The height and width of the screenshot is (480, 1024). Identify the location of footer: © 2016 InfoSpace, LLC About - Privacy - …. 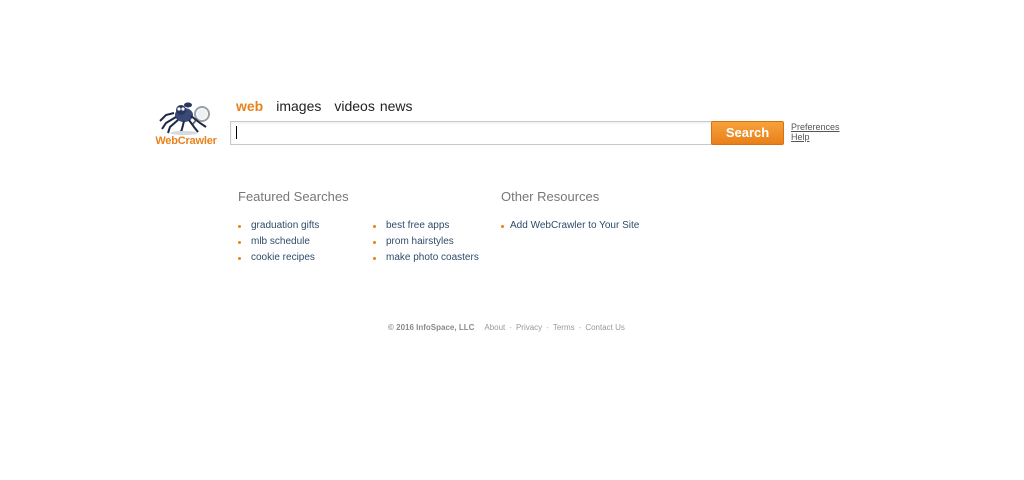
(506, 327).